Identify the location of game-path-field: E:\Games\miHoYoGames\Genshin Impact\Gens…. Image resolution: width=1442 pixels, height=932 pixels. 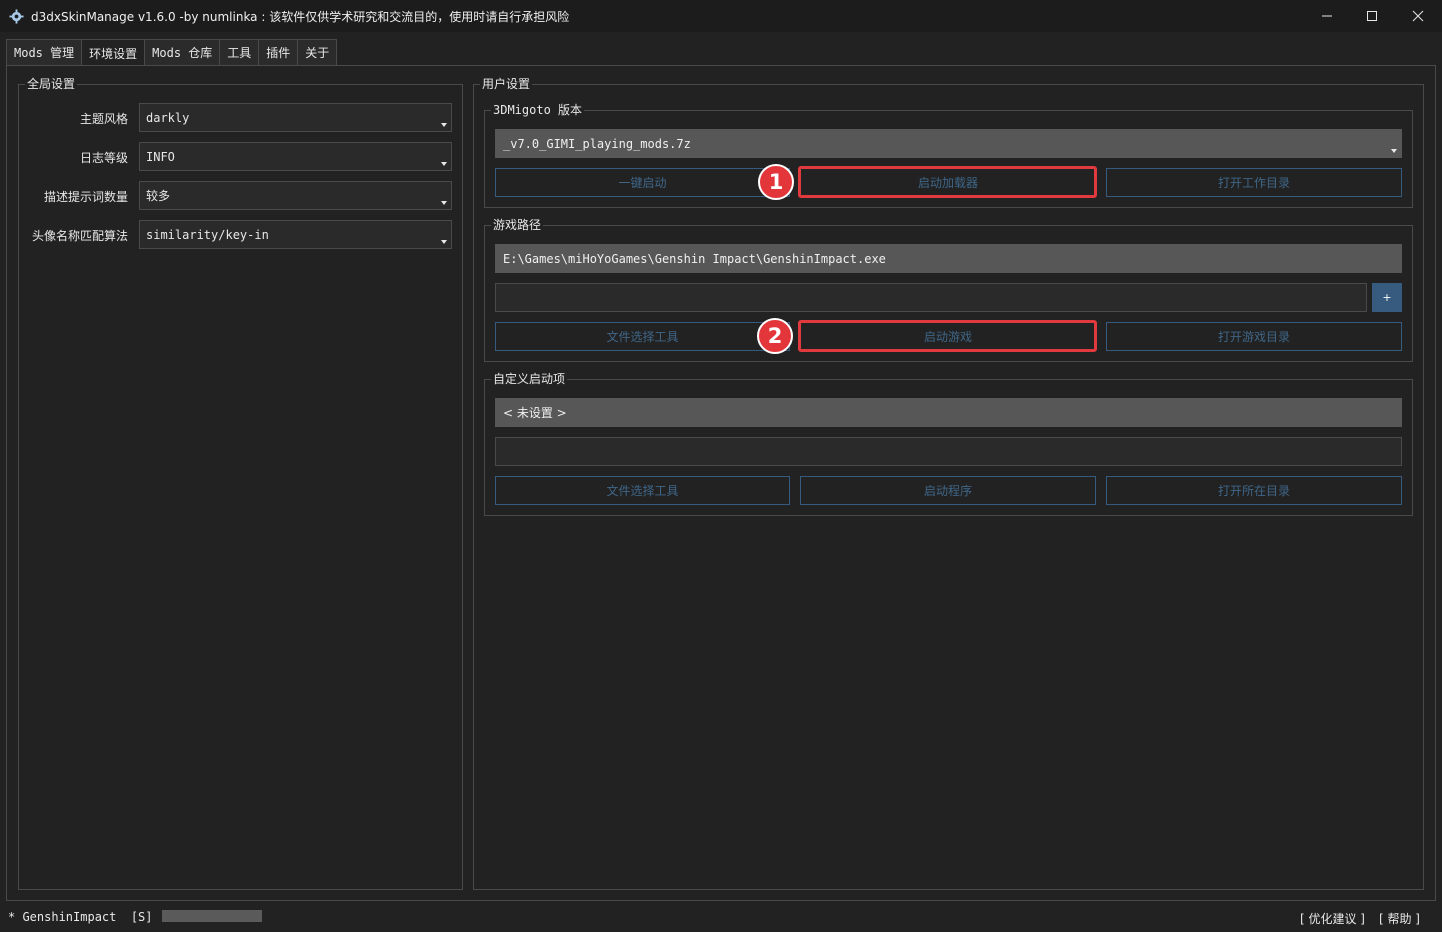
(948, 258).